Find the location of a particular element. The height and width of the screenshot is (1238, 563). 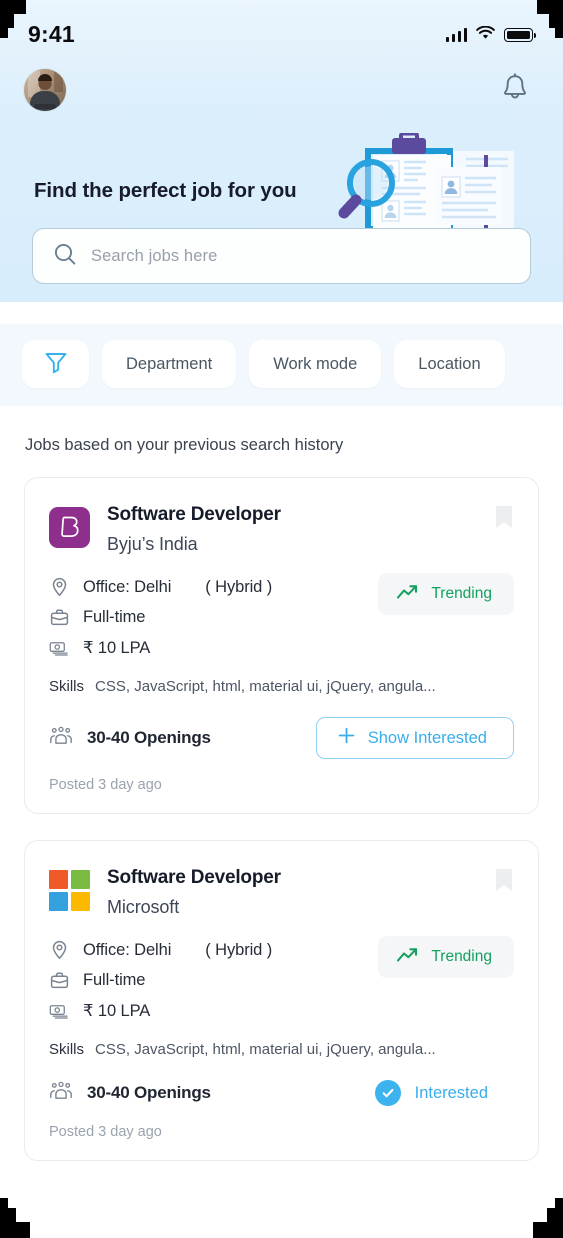

filter-toggle-button is located at coordinates (55, 364).